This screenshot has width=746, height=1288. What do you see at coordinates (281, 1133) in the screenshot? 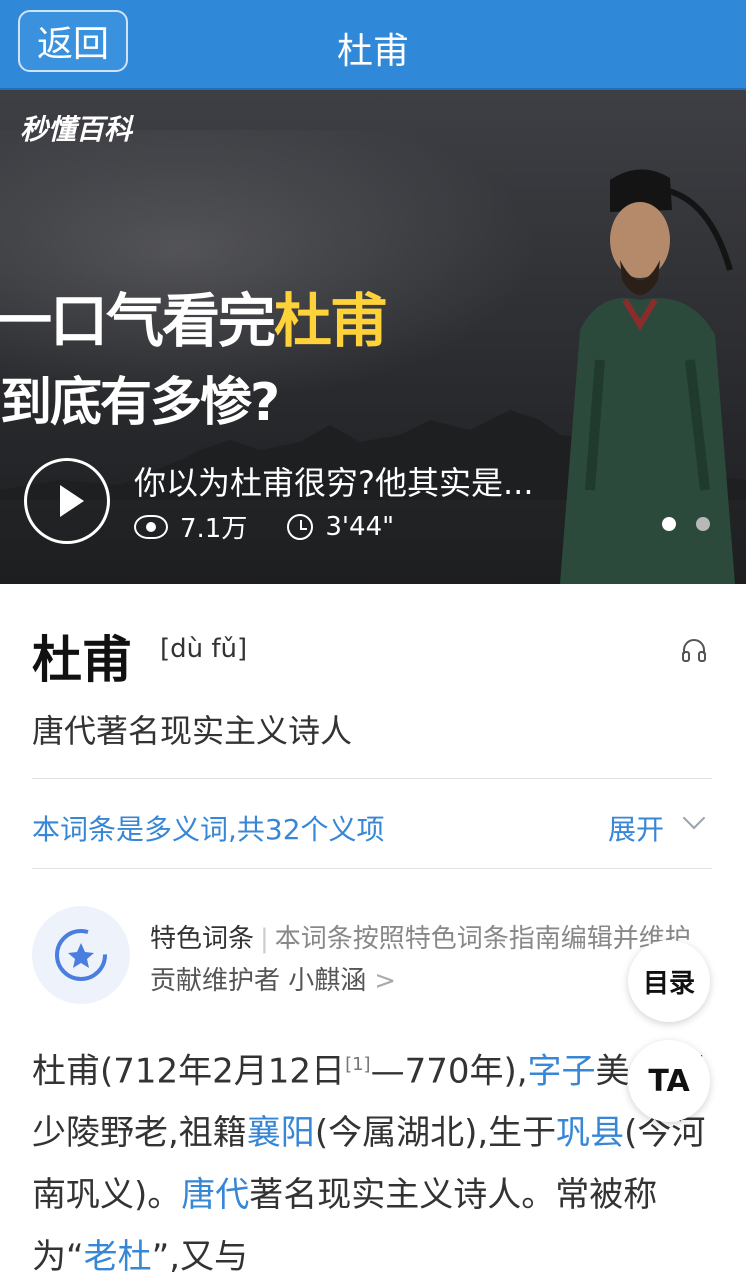
I see `link-xiangyang: 襄阳` at bounding box center [281, 1133].